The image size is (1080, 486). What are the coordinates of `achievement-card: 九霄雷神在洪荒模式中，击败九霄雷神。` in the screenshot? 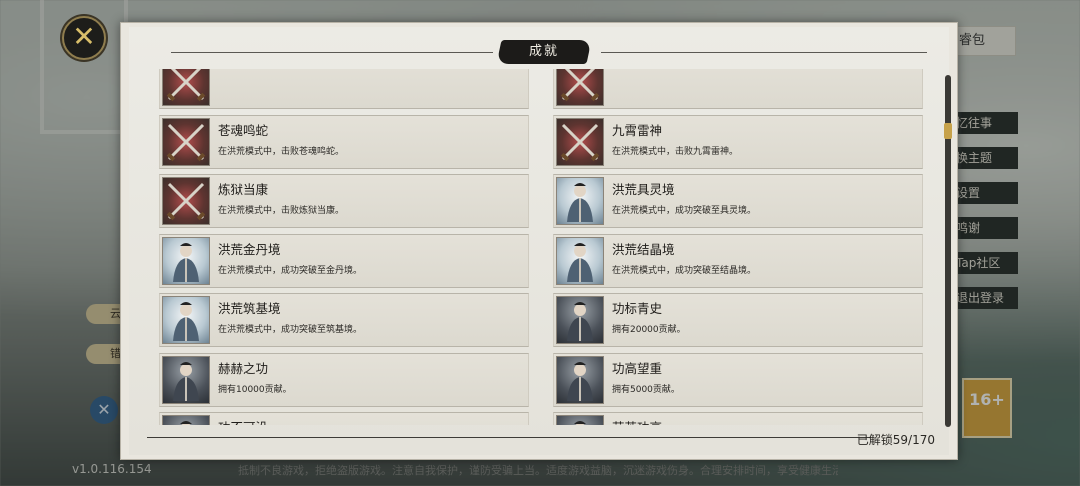 It's located at (738, 141).